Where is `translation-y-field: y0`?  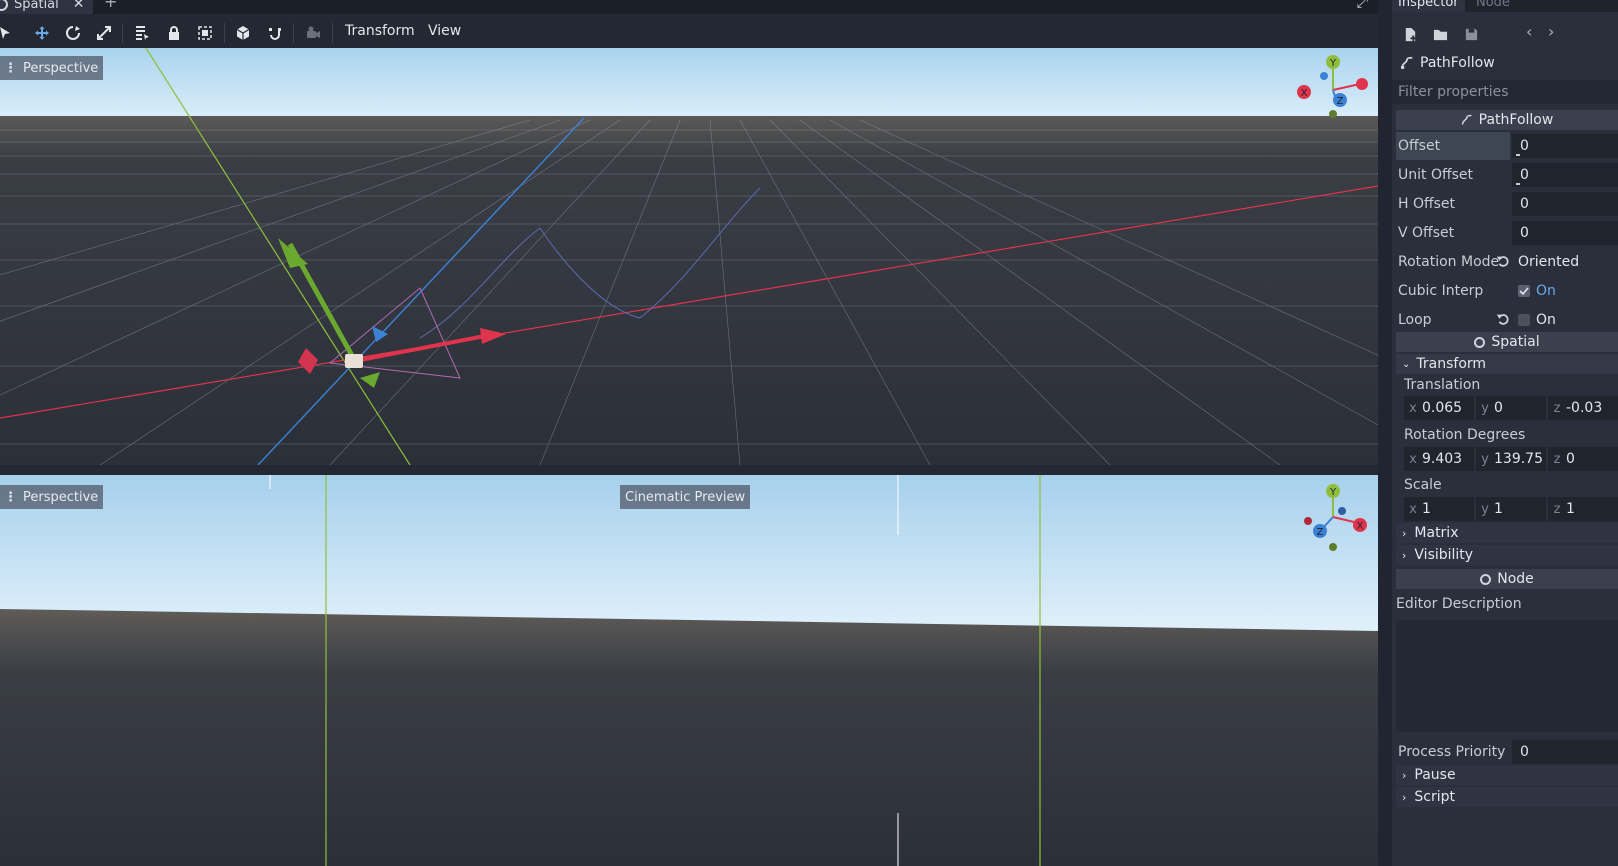
translation-y-field: y0 is located at coordinates (1511, 408).